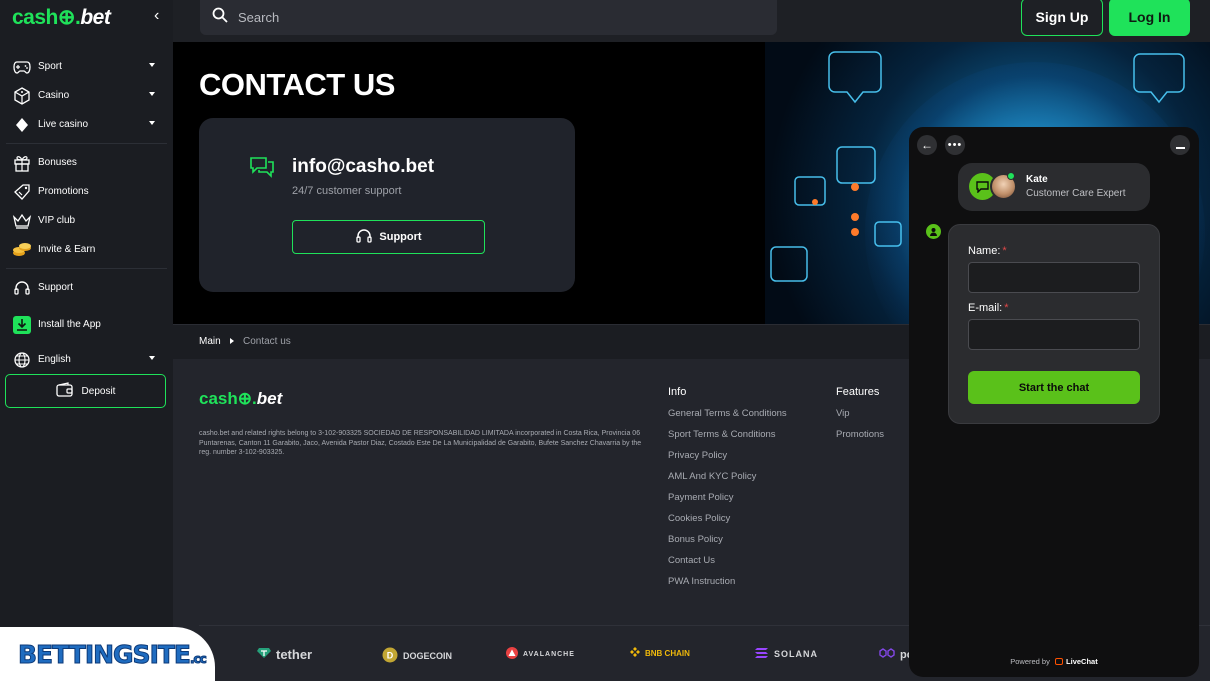 The image size is (1210, 681). What do you see at coordinates (86, 66) in the screenshot?
I see `sidebar-item-sport: Sport` at bounding box center [86, 66].